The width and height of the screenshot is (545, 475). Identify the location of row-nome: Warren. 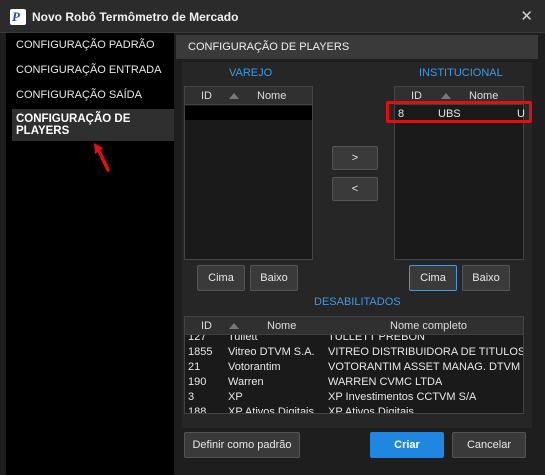
(246, 382).